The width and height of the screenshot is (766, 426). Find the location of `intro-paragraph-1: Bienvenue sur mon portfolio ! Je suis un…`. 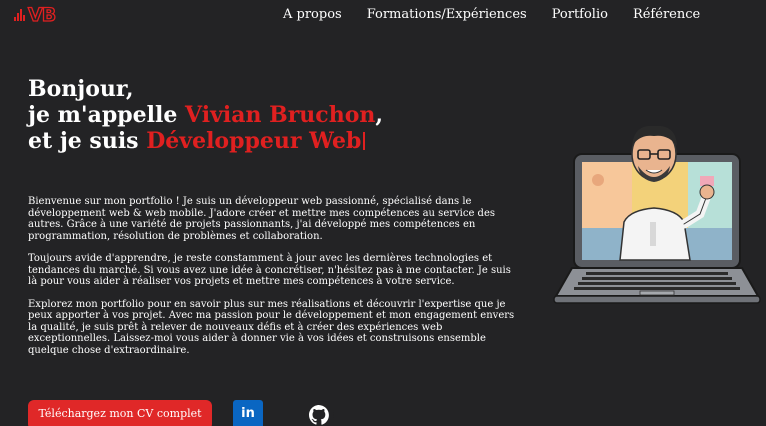

intro-paragraph-1: Bienvenue sur mon portfolio ! Je suis un… is located at coordinates (262, 219).